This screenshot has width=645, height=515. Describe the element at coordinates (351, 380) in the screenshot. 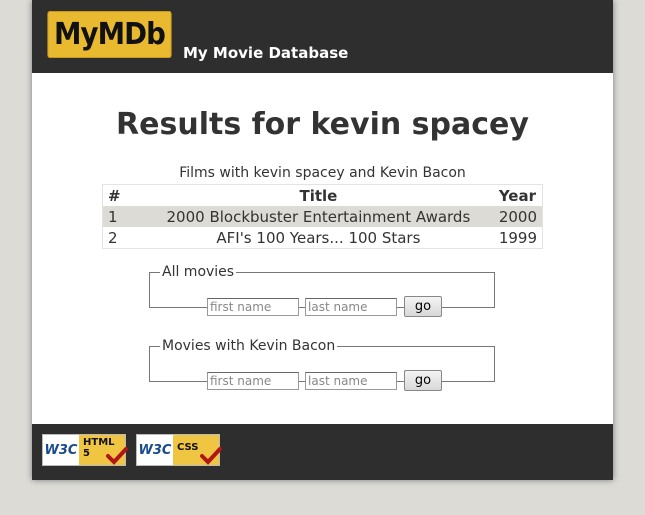

I see `bacon-movies-last-name-input` at that location.